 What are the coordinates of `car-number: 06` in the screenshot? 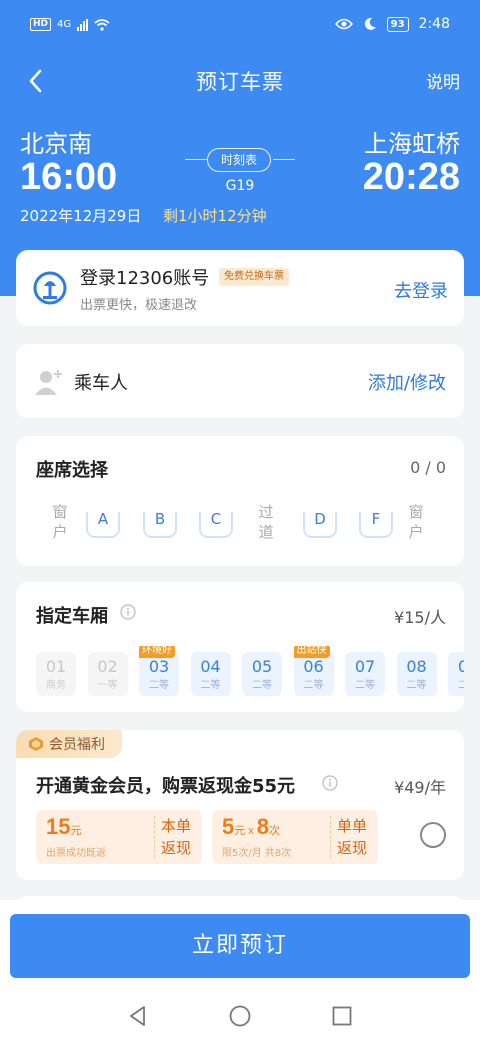 It's located at (313, 666).